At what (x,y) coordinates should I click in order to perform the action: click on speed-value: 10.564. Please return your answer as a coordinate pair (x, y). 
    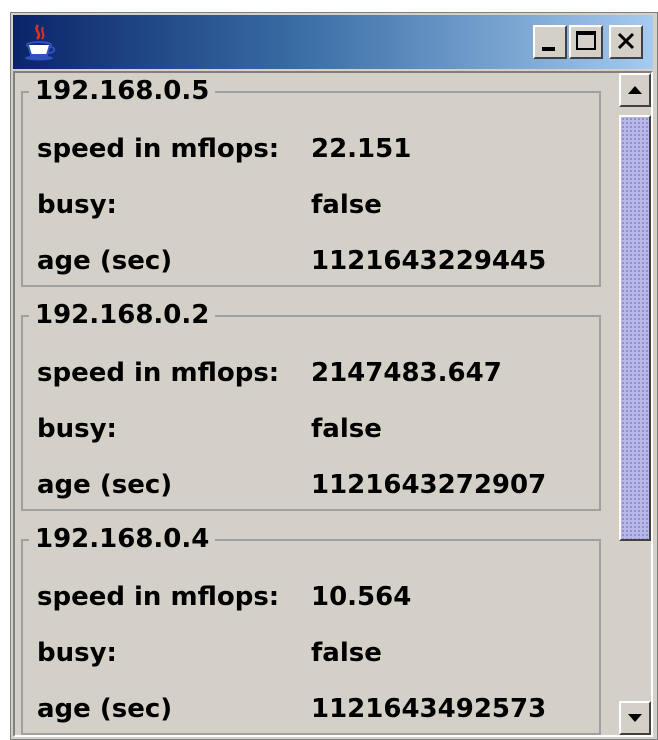
    Looking at the image, I should click on (361, 597).